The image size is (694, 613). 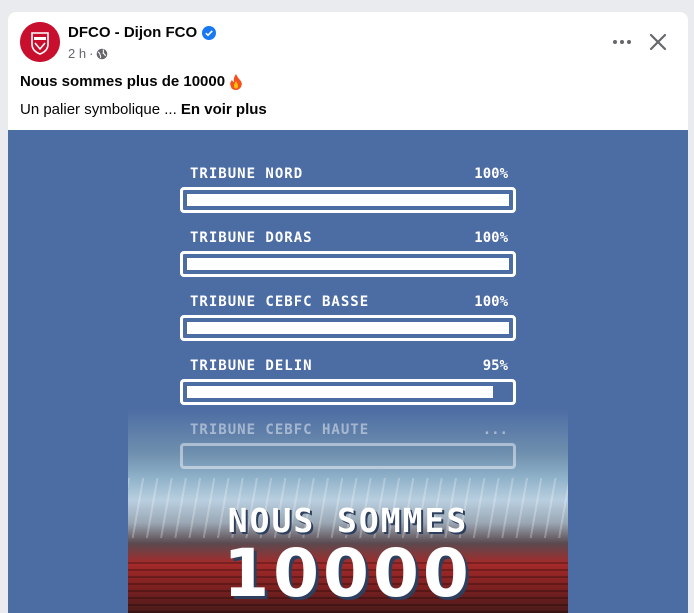 I want to click on fire-emoji-icon, so click(x=236, y=81).